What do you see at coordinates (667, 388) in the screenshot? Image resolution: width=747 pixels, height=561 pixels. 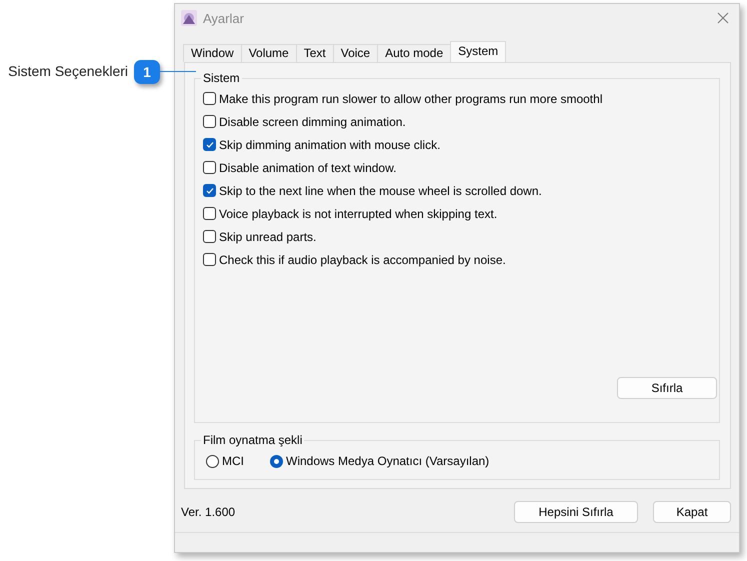 I see `reset-button: Sıfırla` at bounding box center [667, 388].